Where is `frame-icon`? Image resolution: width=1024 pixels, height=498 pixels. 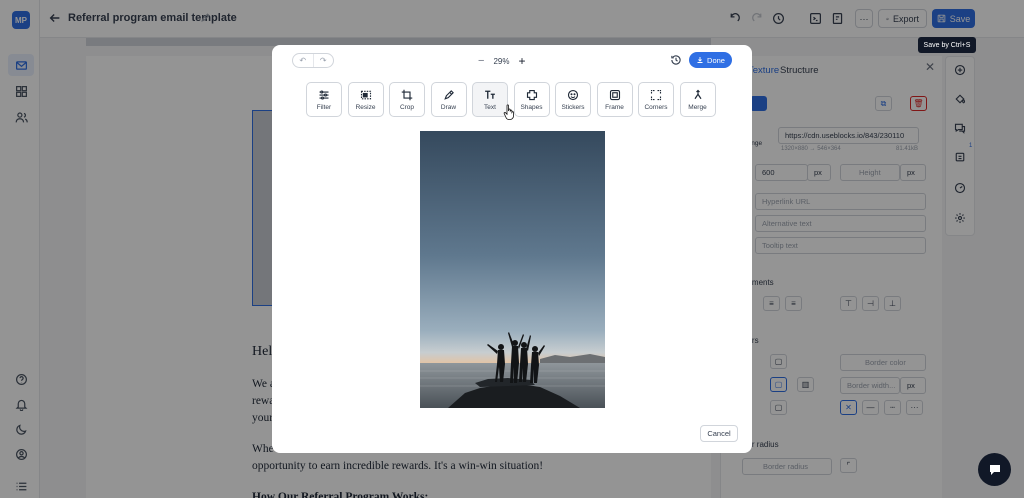 frame-icon is located at coordinates (614, 94).